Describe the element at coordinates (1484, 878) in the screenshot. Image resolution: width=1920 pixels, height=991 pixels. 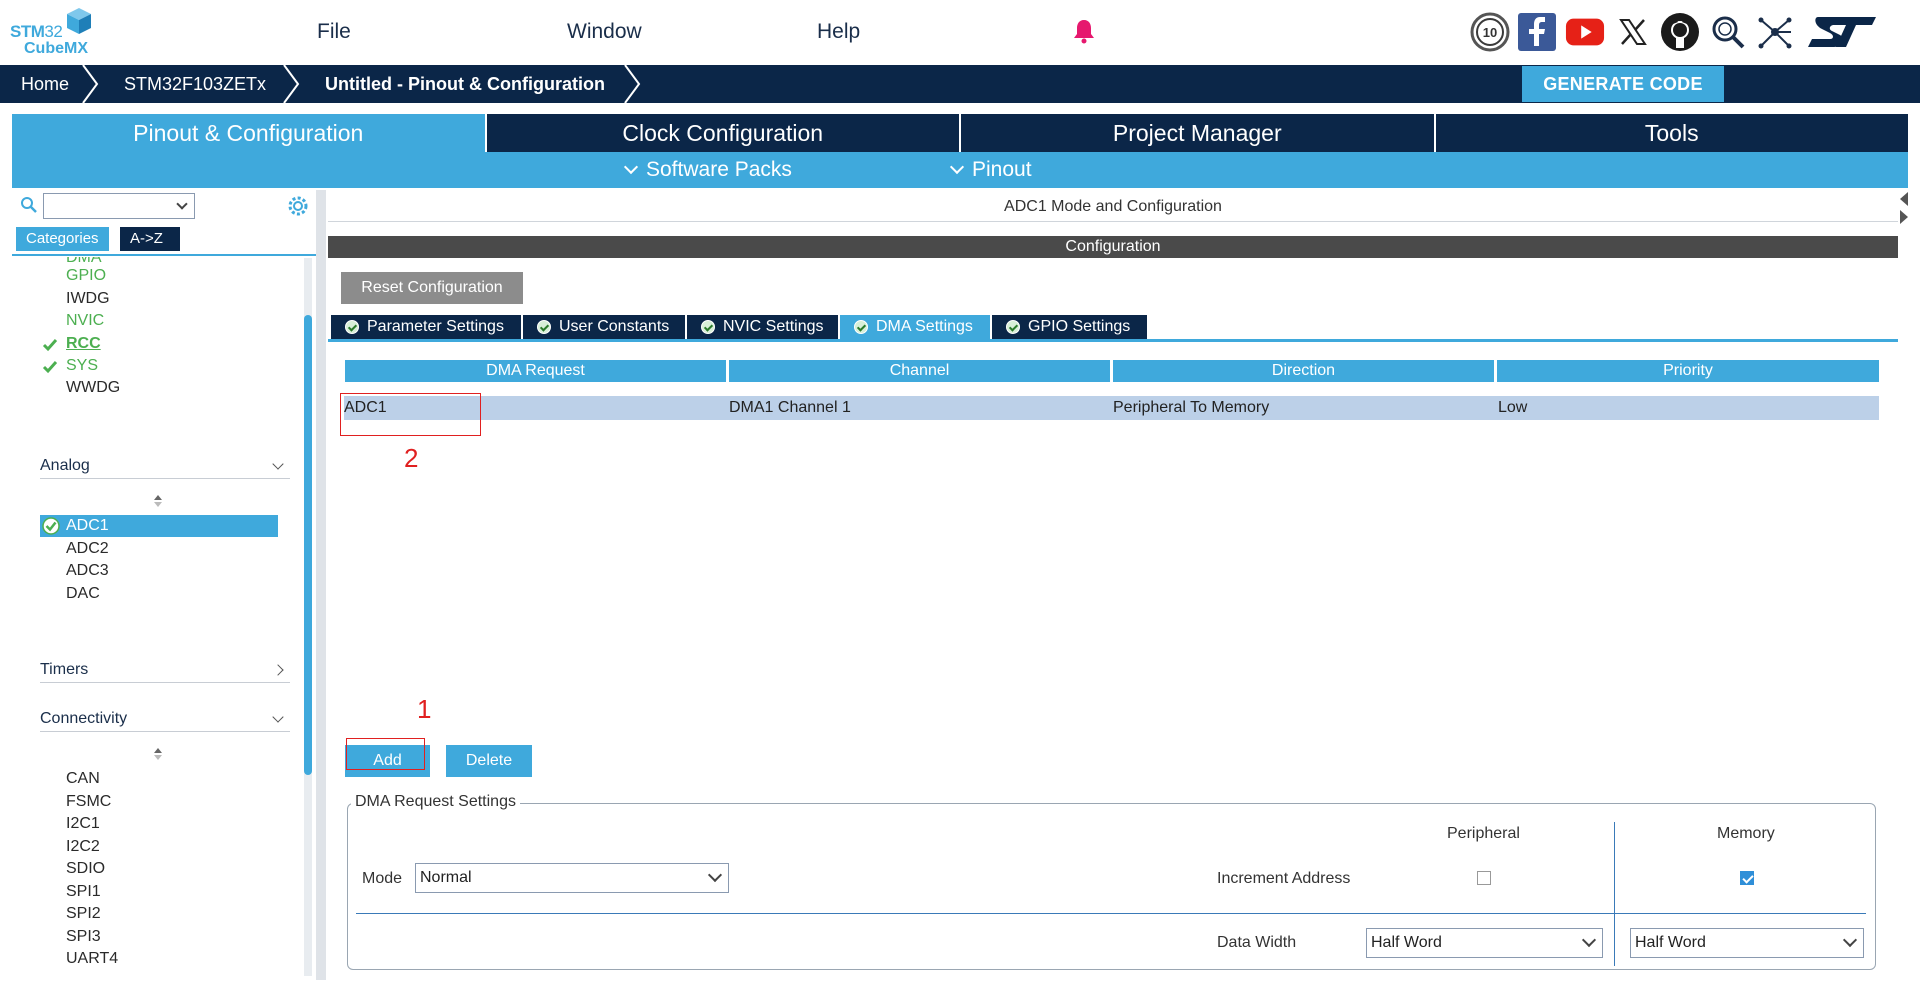
I see `peripheral-increment-checkbox` at that location.